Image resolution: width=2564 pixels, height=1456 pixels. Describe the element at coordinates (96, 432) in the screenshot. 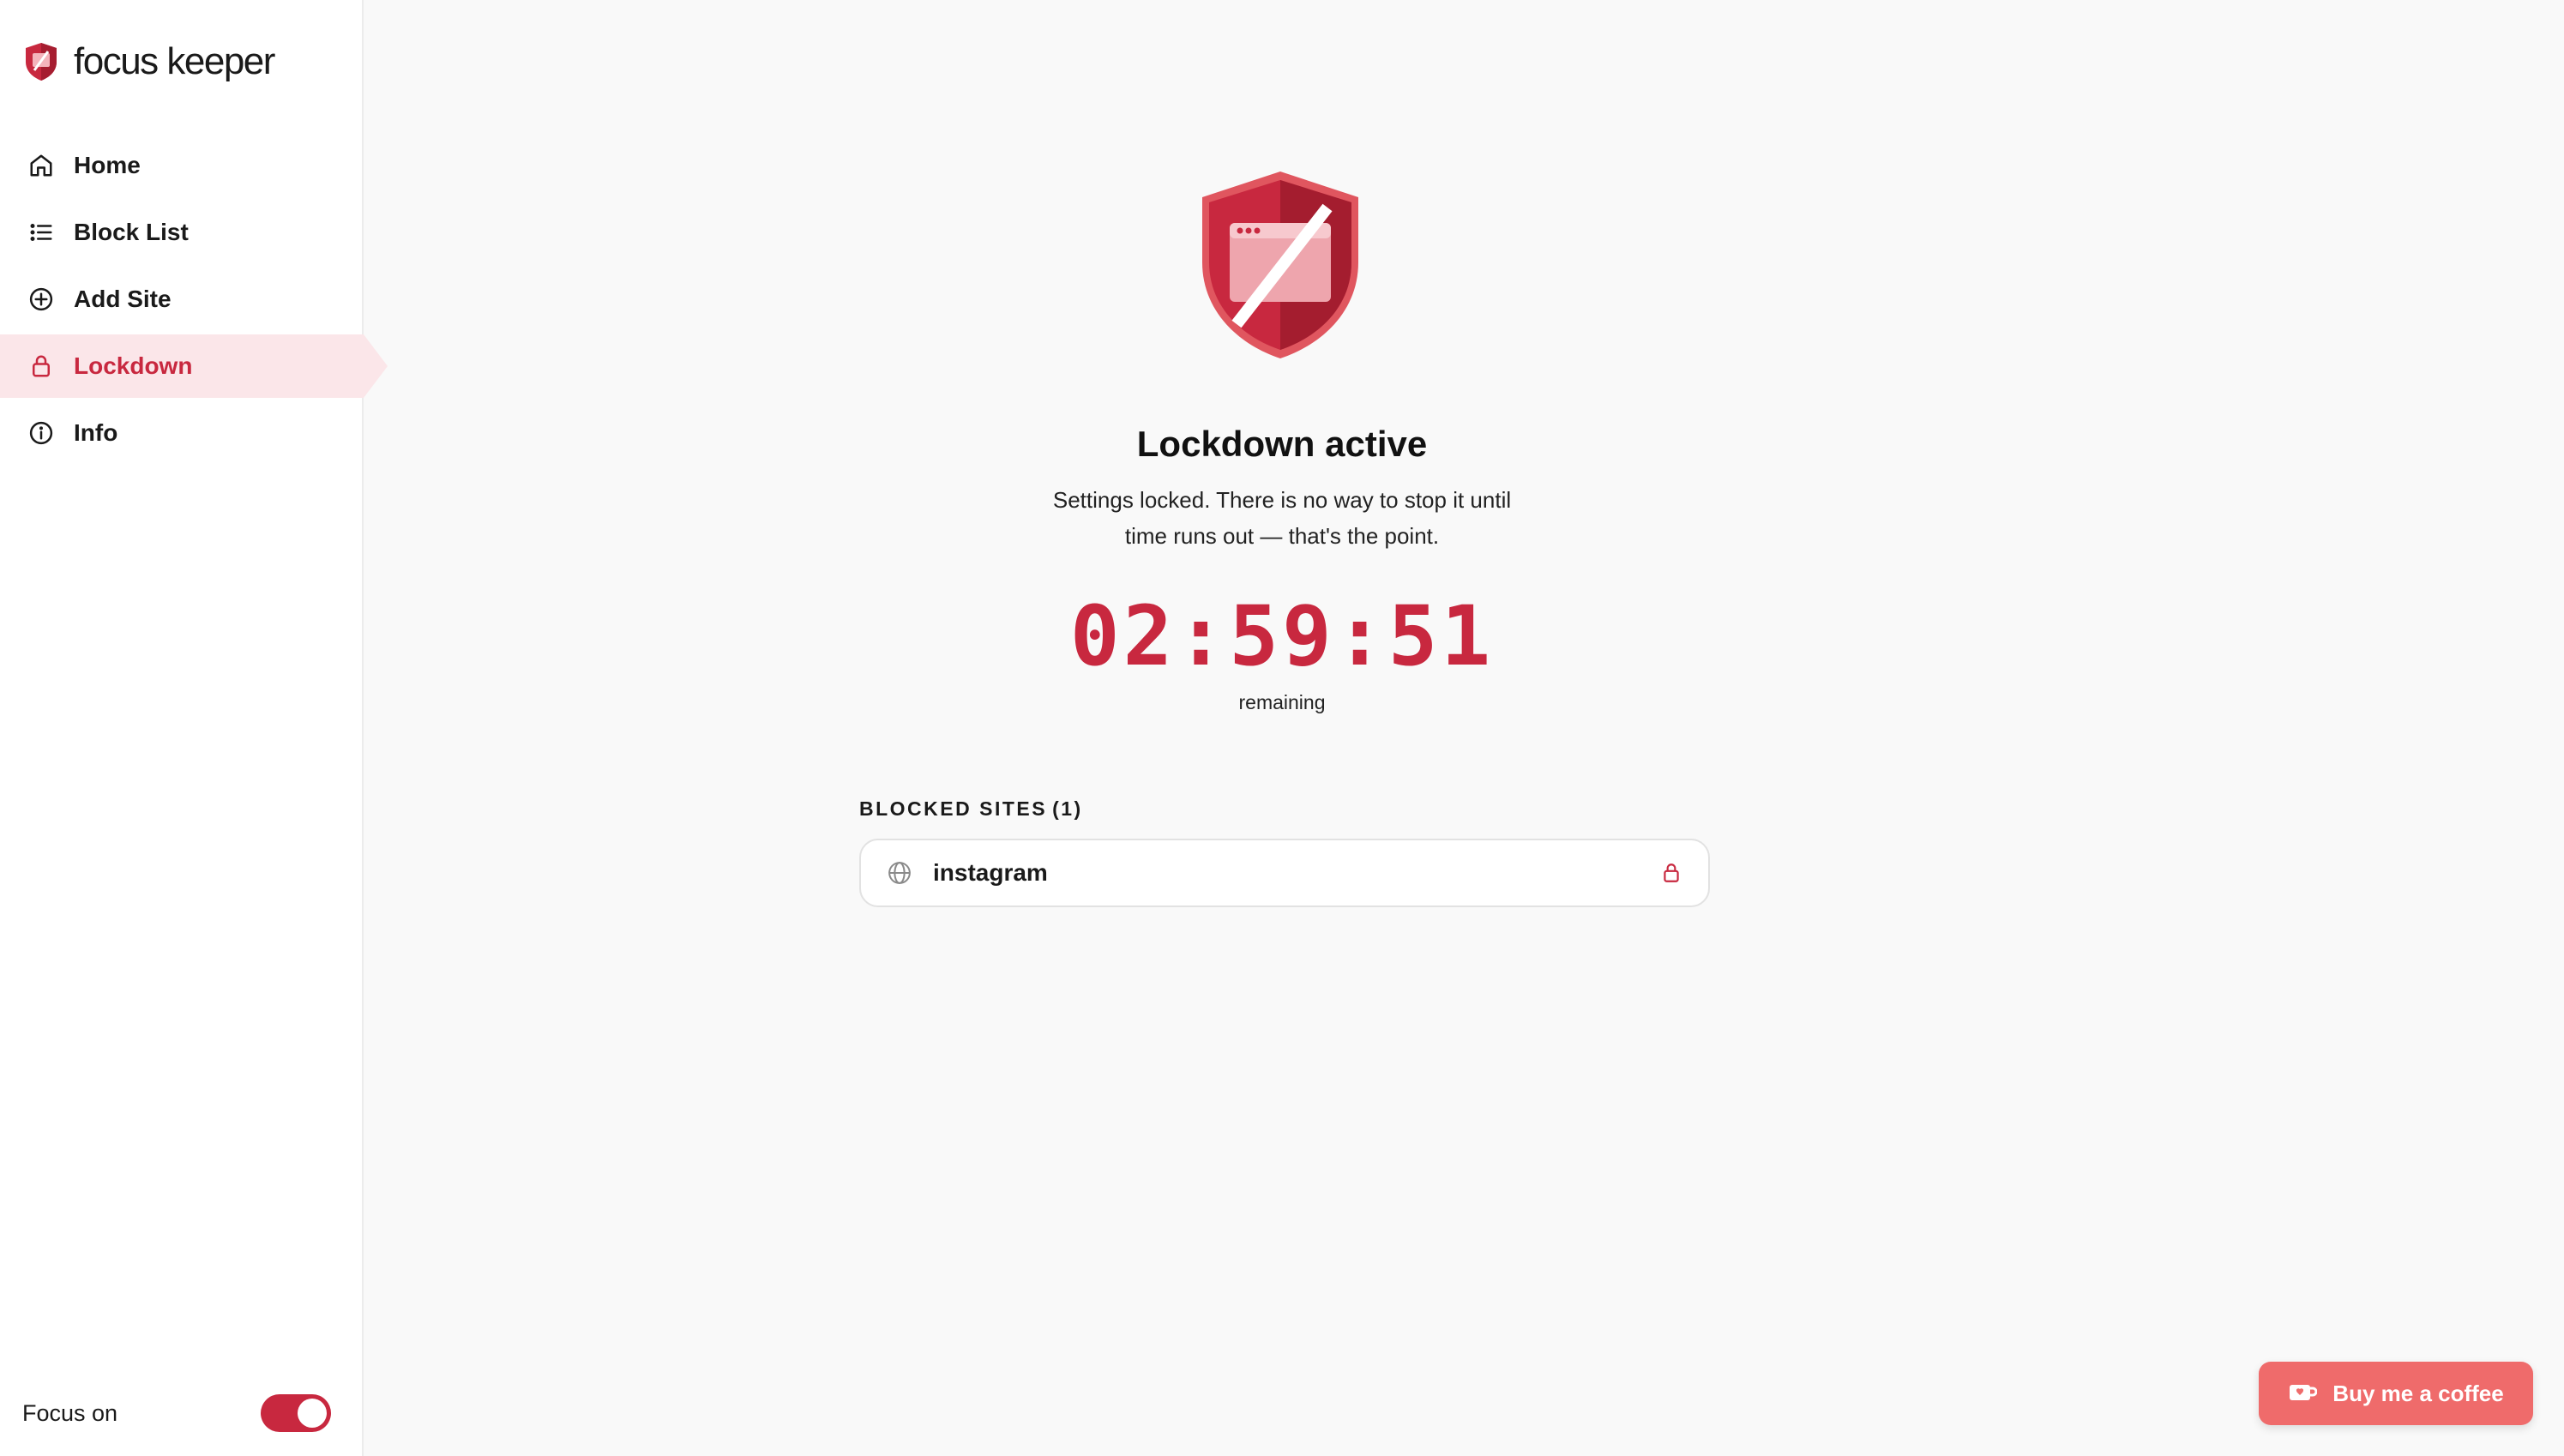

I see `sidebar-item-label: Info` at that location.